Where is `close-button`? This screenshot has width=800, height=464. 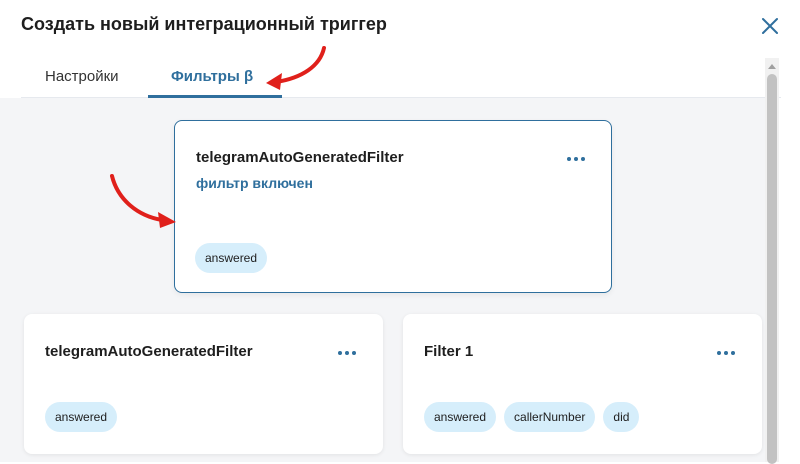
close-button is located at coordinates (770, 26).